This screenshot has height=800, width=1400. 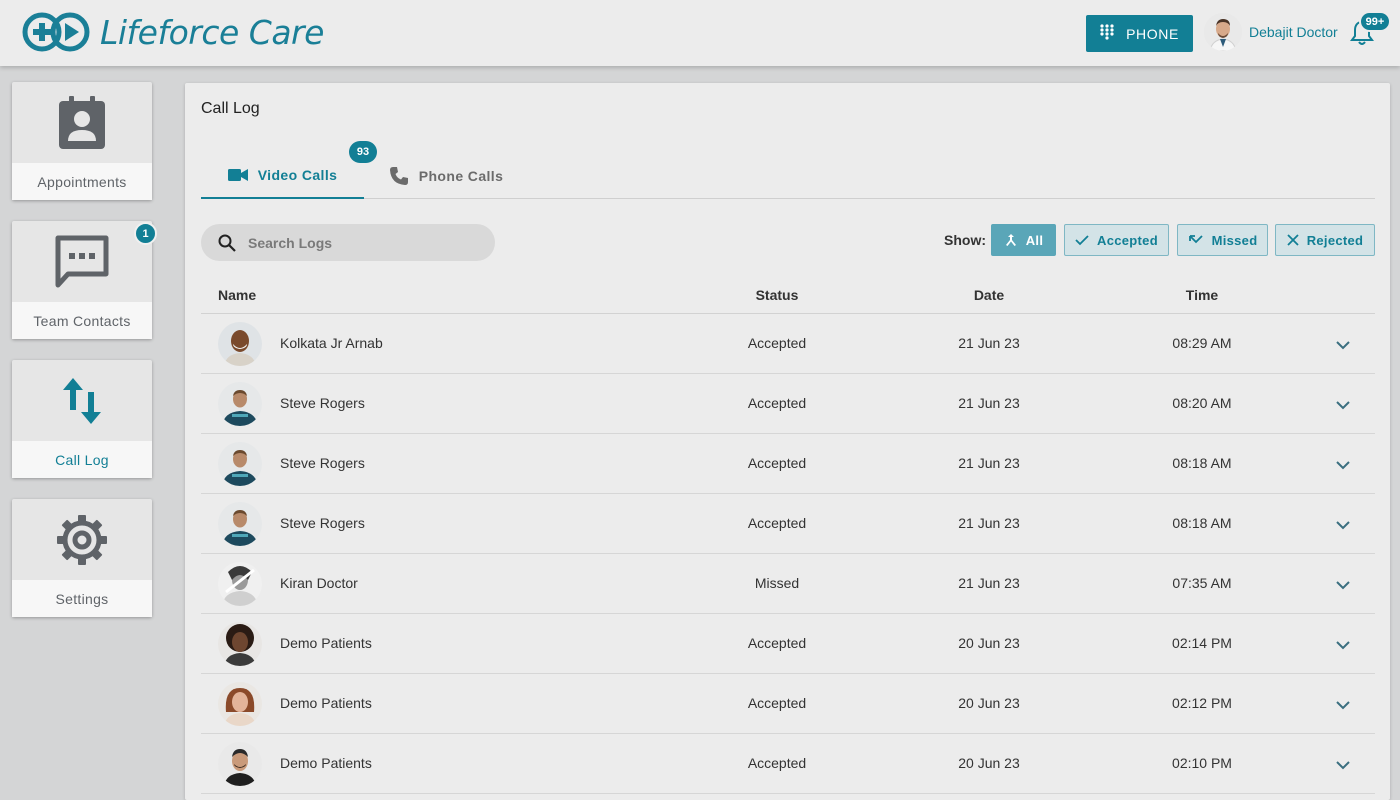 I want to click on table-row: Kiran Doctor Missed 21 Jun 23 07:35 AM, so click(x=788, y=584).